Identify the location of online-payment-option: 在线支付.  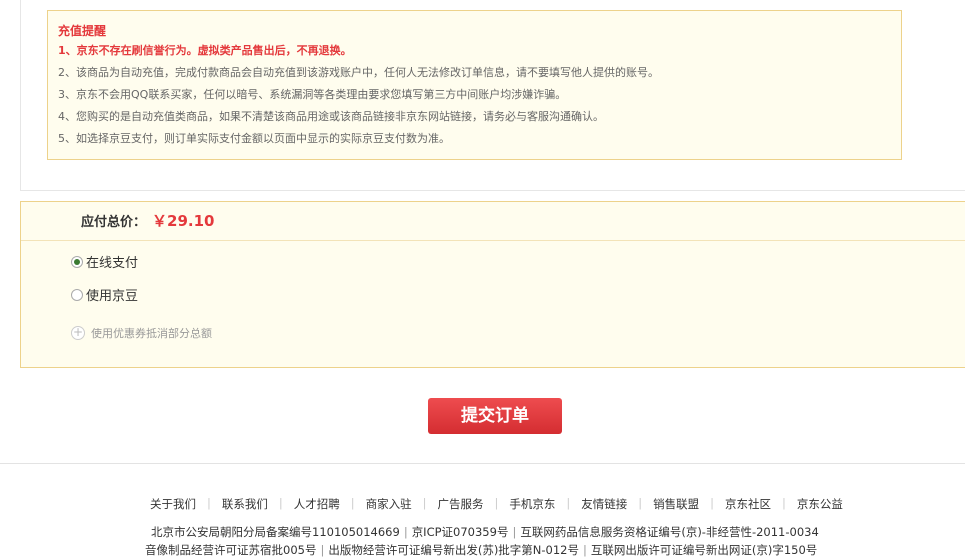
(104, 261).